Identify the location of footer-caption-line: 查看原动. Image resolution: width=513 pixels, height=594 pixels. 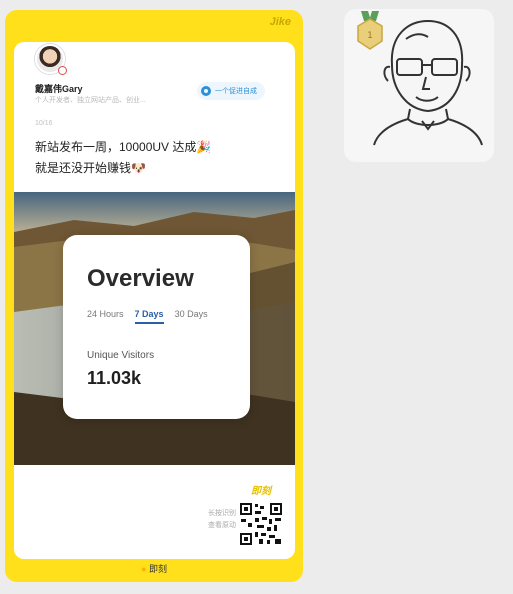
(222, 525).